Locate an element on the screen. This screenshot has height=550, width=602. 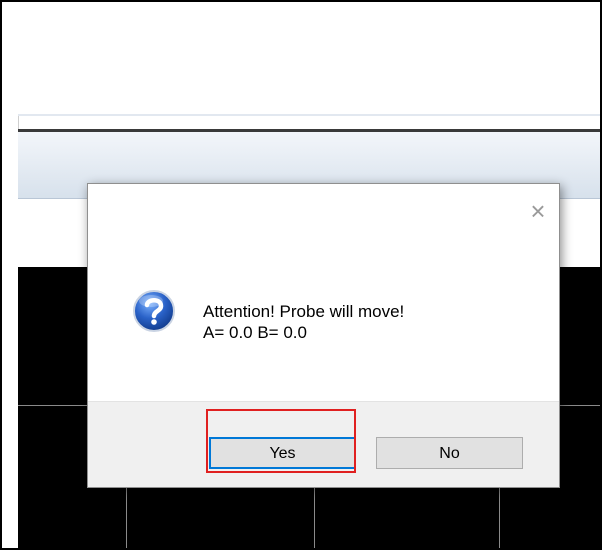
divider is located at coordinates (309, 115).